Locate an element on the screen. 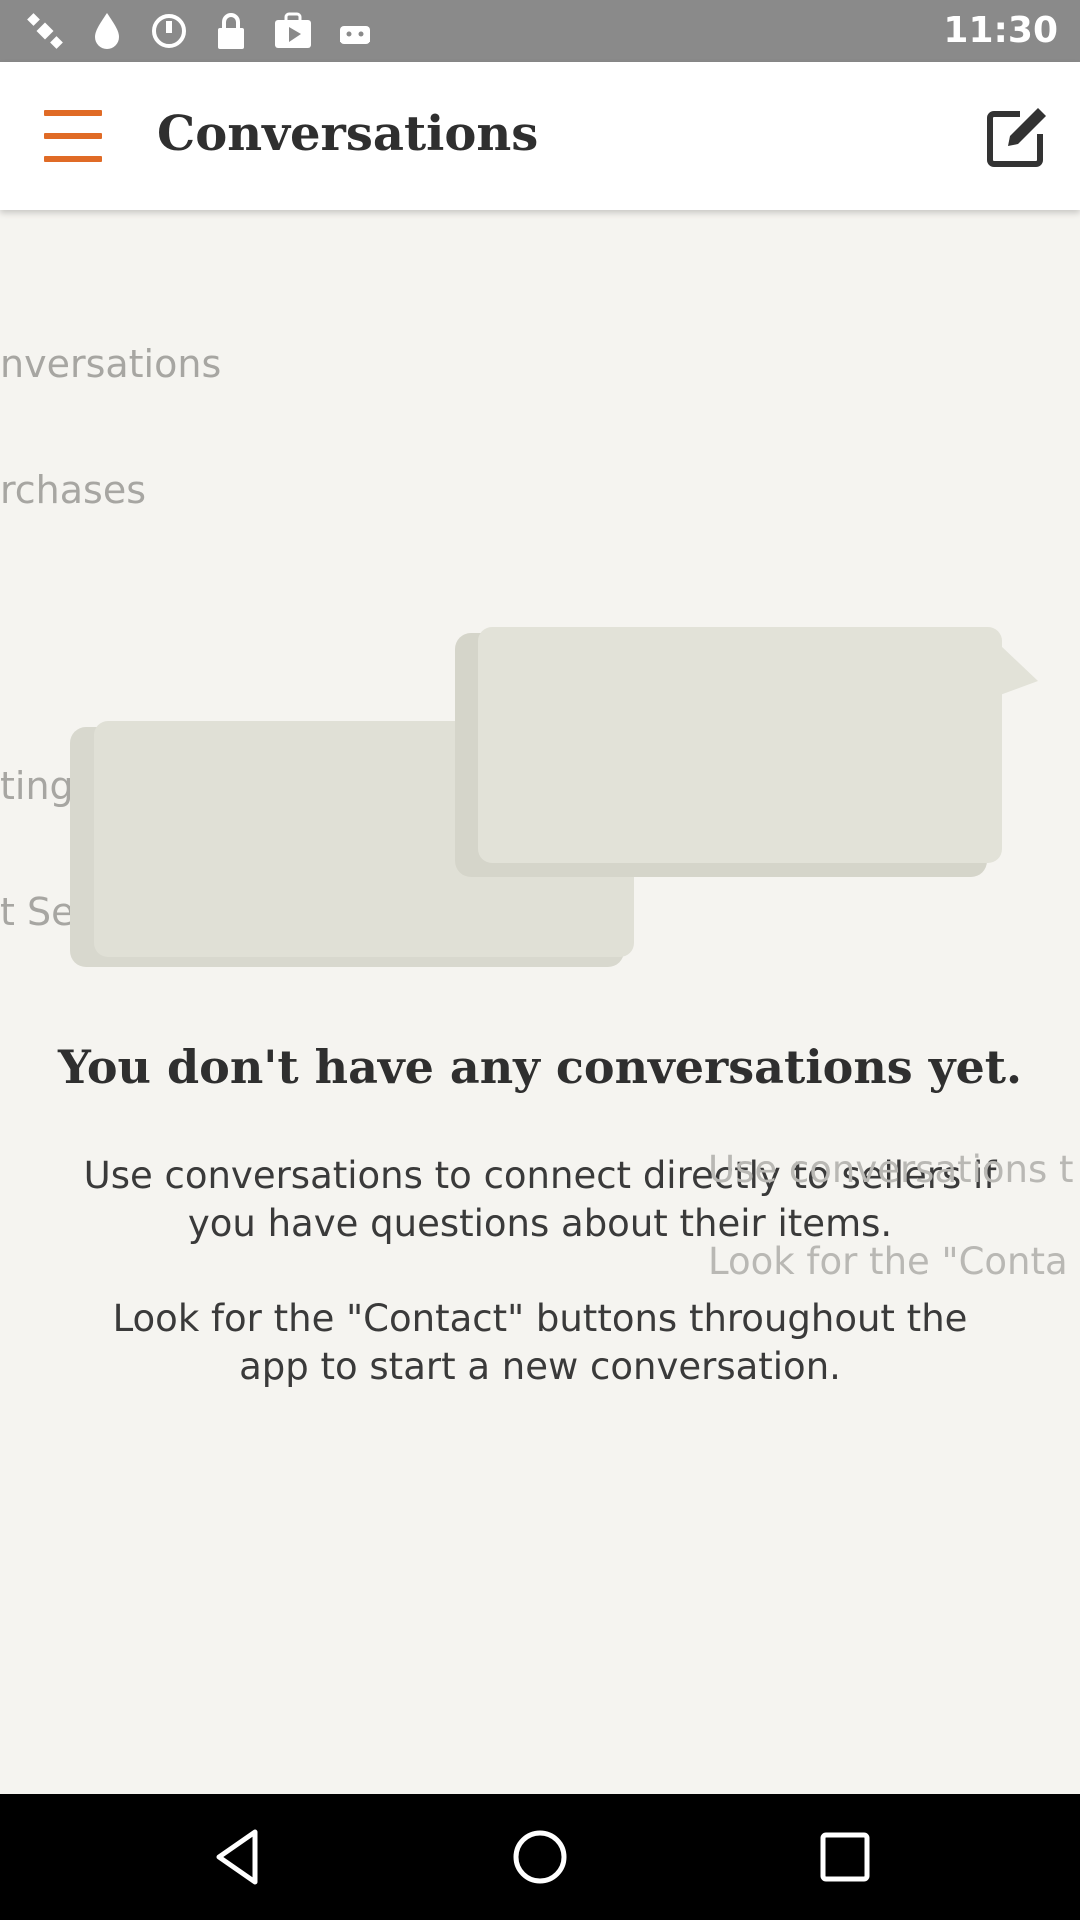 This screenshot has width=1080, height=1920. back-icon is located at coordinates (240, 1857).